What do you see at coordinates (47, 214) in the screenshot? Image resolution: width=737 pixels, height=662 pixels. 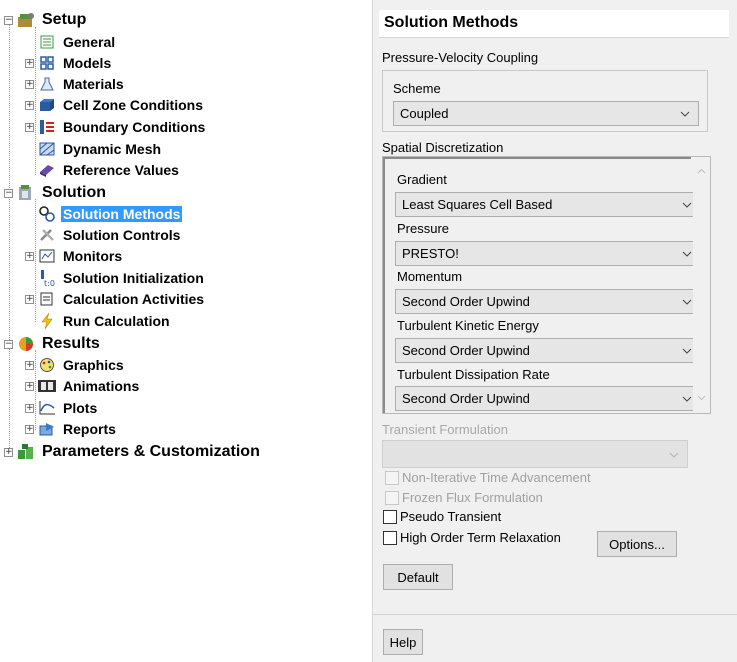 I see `solution-methods-icon` at bounding box center [47, 214].